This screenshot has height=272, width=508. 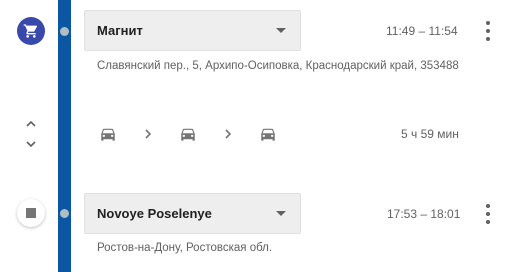 I want to click on stop-icon, so click(x=31, y=213).